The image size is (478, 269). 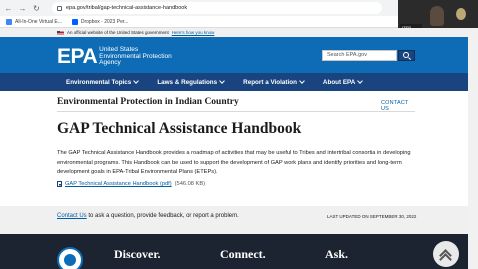 I want to click on page-title: GAP Technical Assistance Handbook, so click(x=179, y=128).